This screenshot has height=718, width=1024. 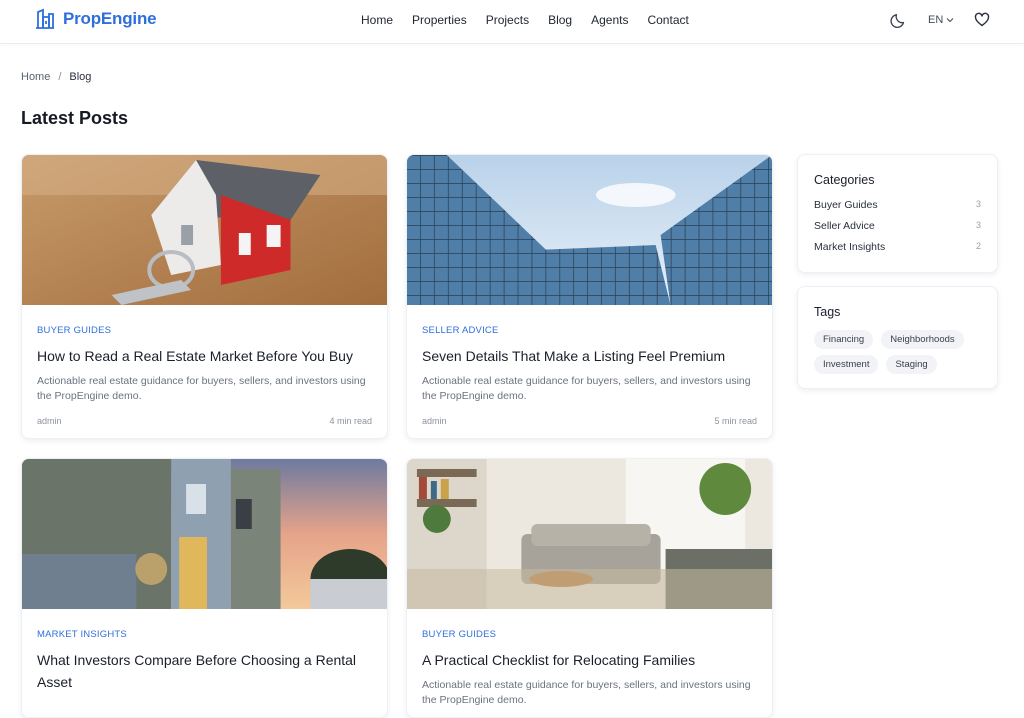 What do you see at coordinates (110, 18) in the screenshot?
I see `brand-name: PropEngine` at bounding box center [110, 18].